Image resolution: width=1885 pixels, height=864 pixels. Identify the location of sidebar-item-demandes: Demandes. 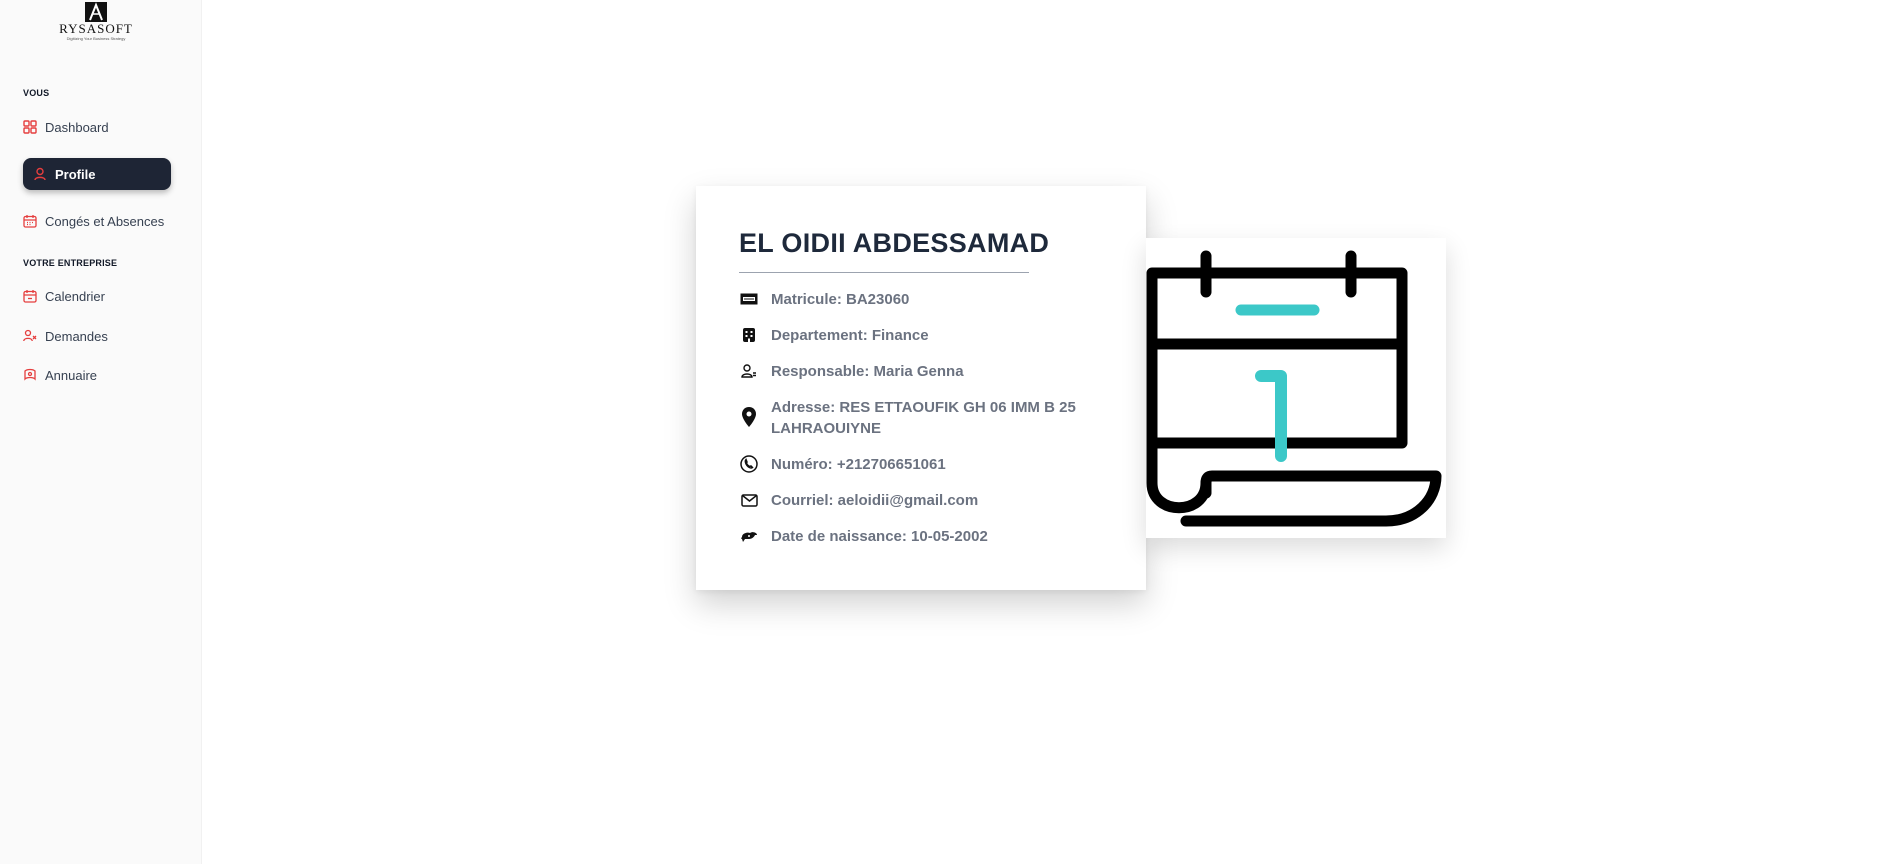
(65, 336).